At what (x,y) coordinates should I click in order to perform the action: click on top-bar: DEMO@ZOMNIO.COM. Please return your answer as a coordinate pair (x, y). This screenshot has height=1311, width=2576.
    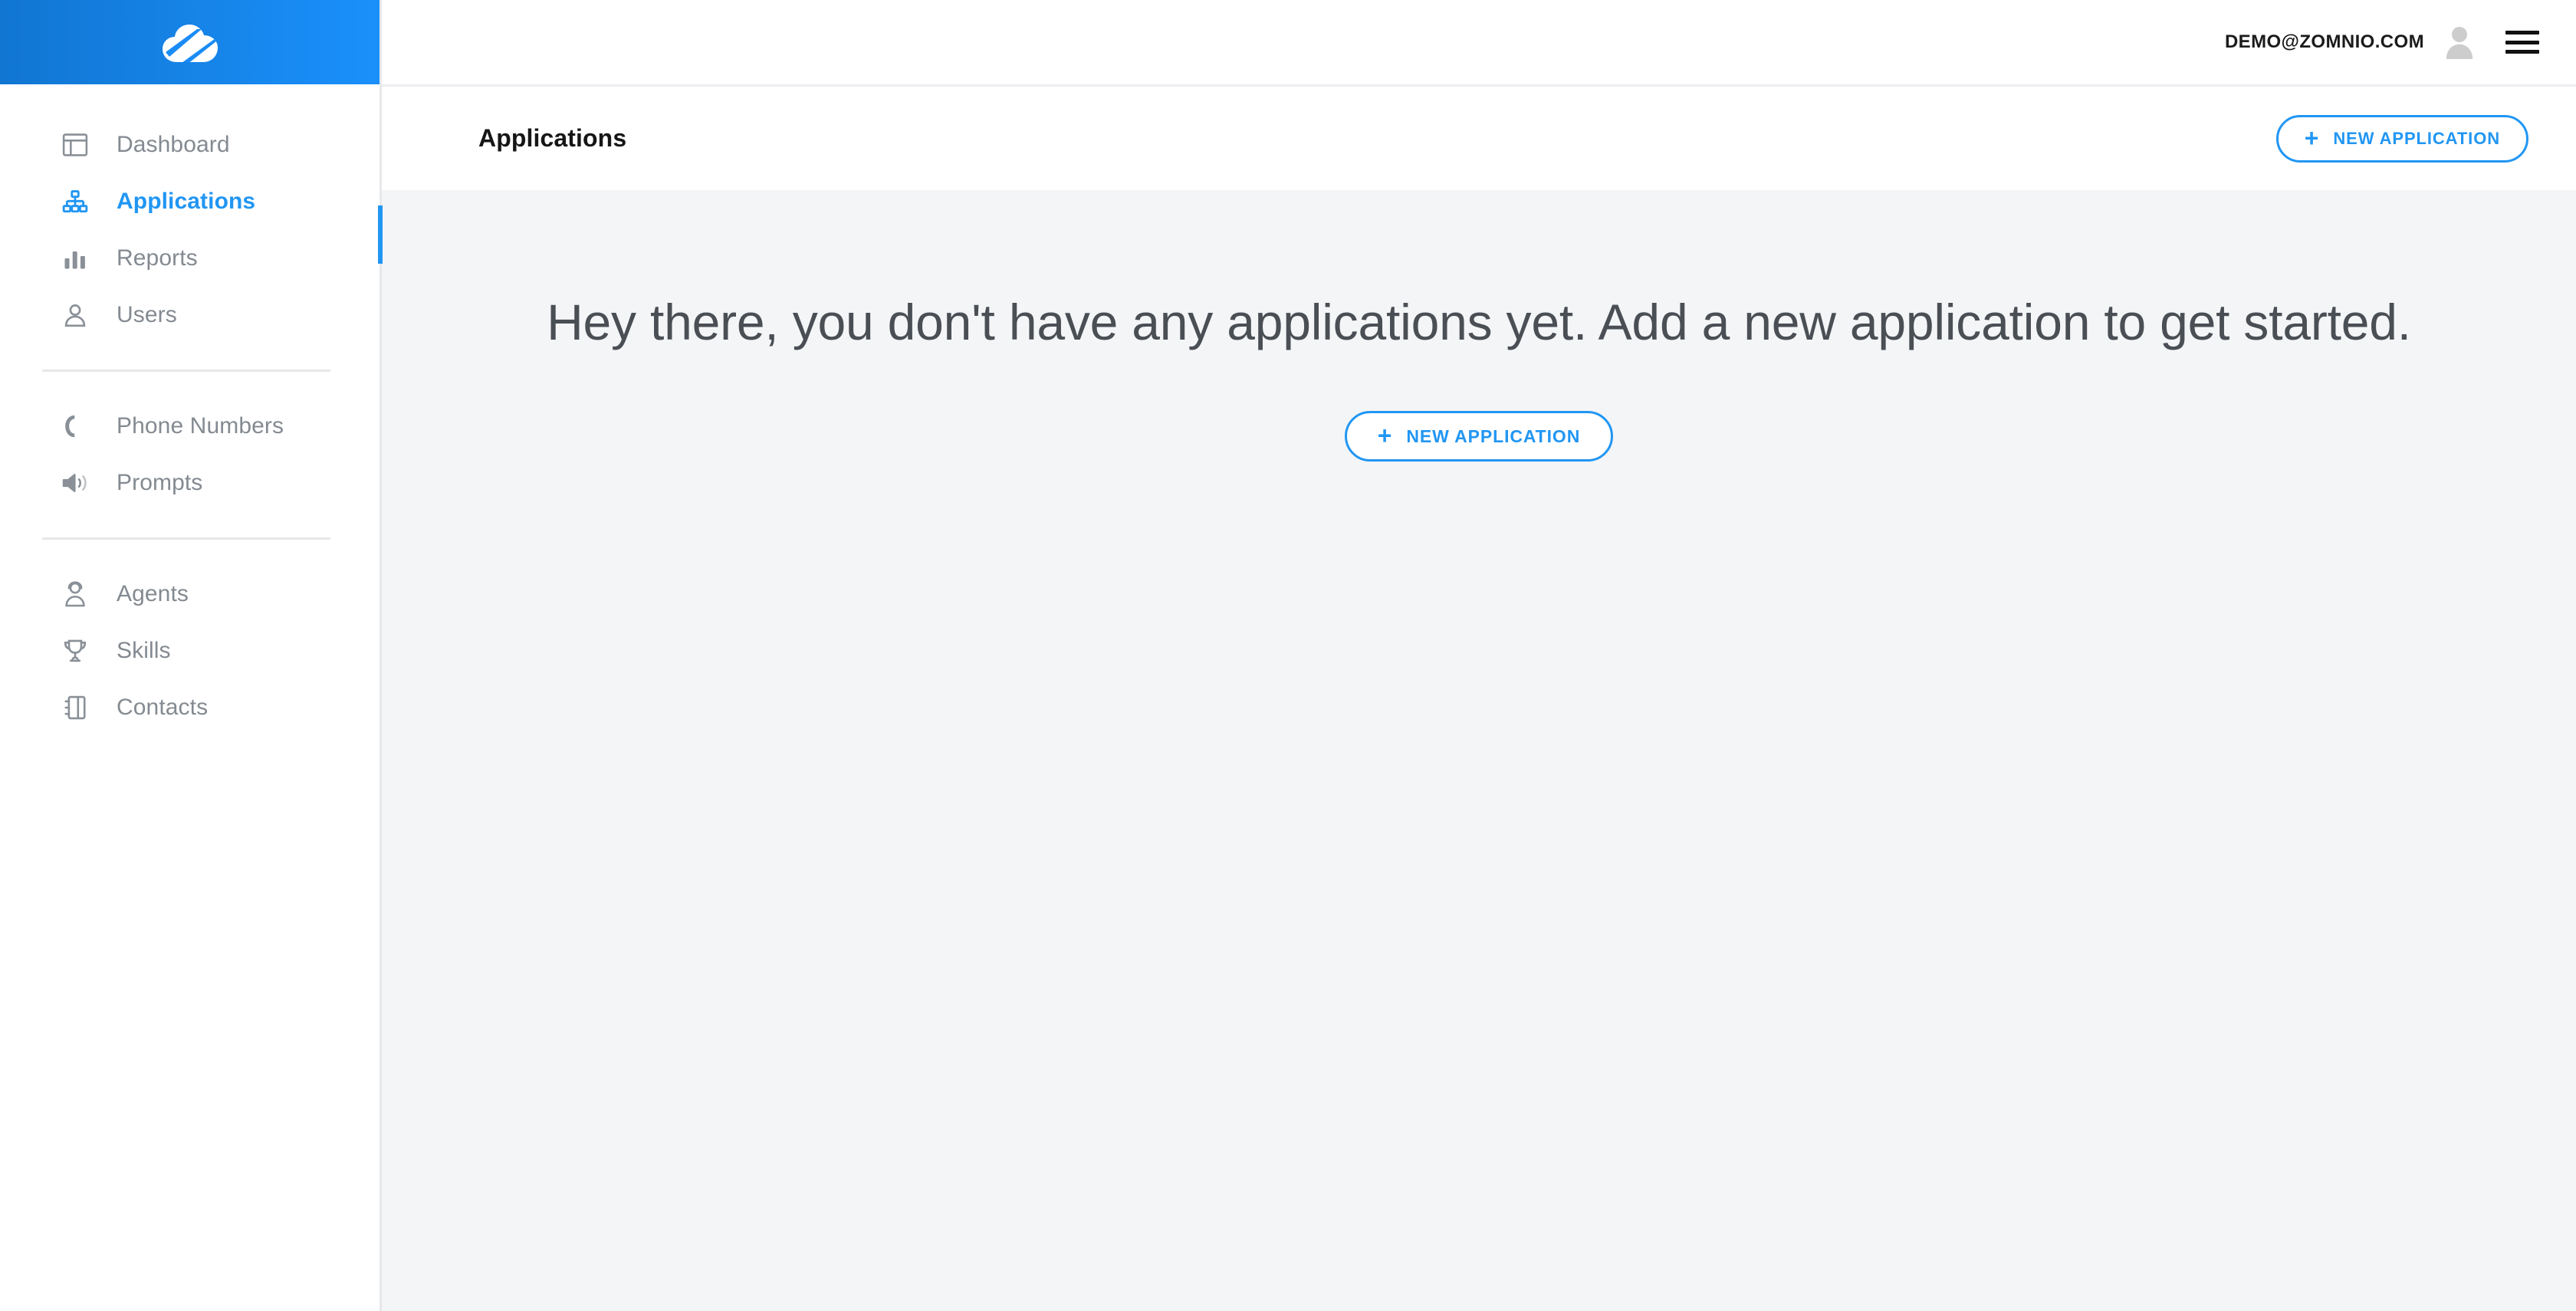
    Looking at the image, I should click on (1479, 42).